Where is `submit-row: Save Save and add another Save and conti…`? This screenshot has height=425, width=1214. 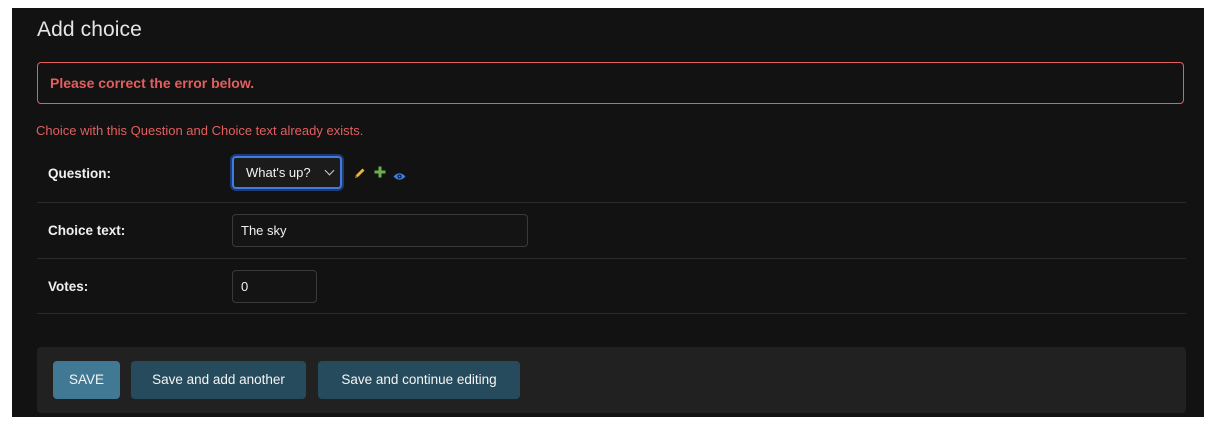
submit-row: Save Save and add another Save and conti… is located at coordinates (611, 380).